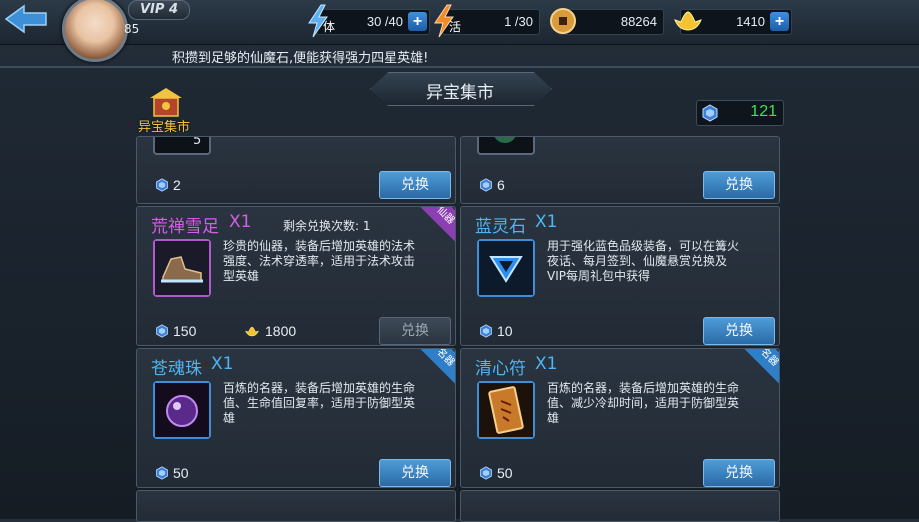 This screenshot has height=522, width=919. Describe the element at coordinates (500, 369) in the screenshot. I see `item-name: 清心符` at that location.